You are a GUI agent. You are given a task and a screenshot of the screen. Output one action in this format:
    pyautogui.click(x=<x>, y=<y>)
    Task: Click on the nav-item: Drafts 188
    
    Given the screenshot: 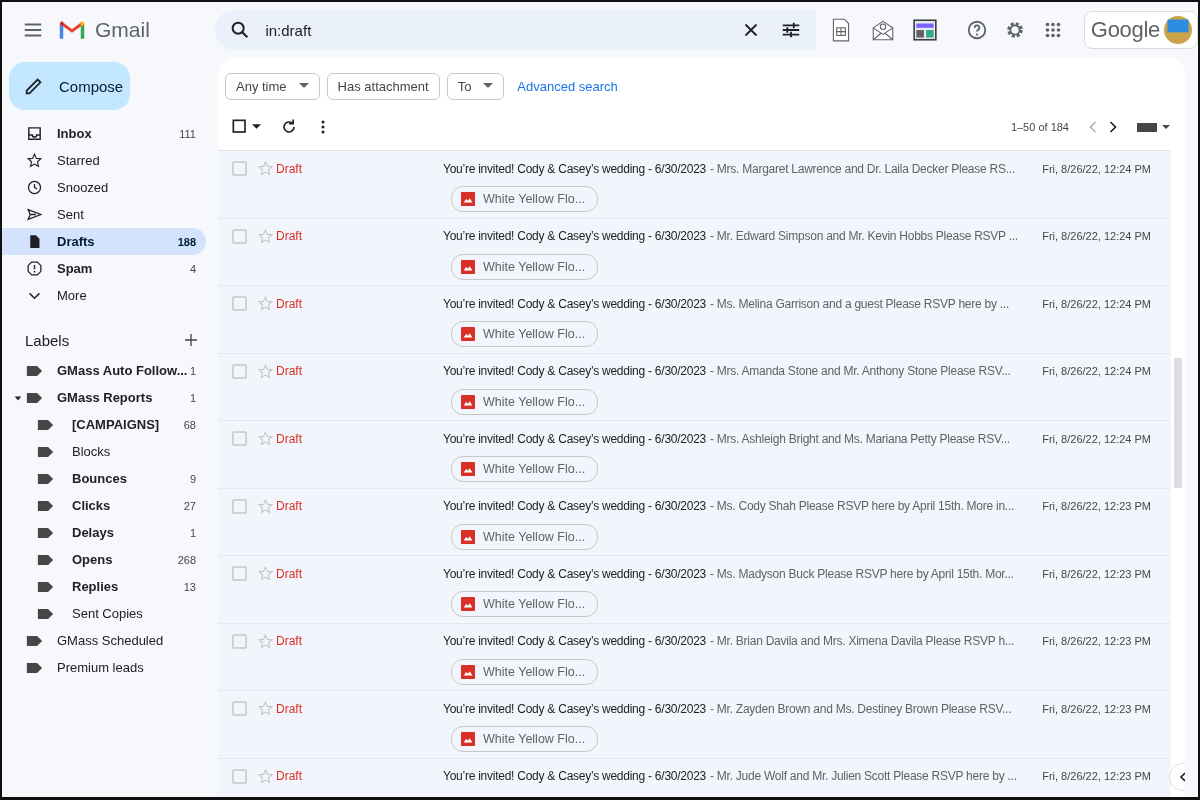 What is the action you would take?
    pyautogui.click(x=104, y=241)
    